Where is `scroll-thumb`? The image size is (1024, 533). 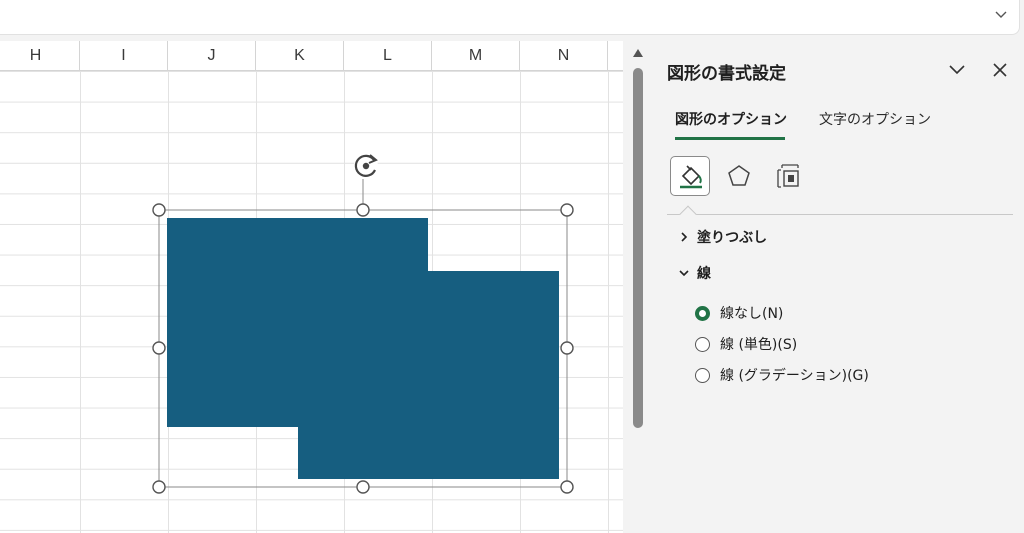 scroll-thumb is located at coordinates (638, 248).